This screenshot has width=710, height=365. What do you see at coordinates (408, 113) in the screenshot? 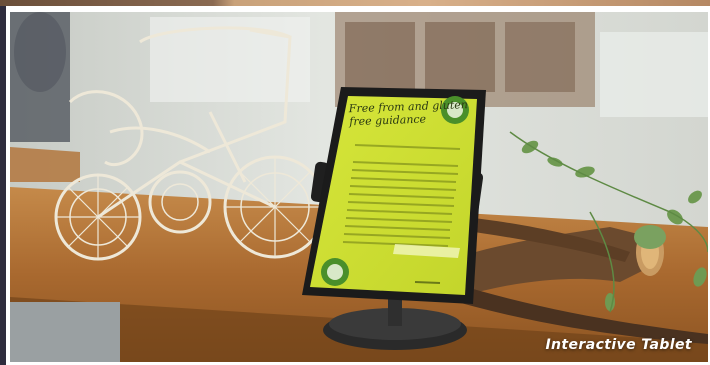
I see `tablet-screen-title: Free from and gluten free guidance` at bounding box center [408, 113].